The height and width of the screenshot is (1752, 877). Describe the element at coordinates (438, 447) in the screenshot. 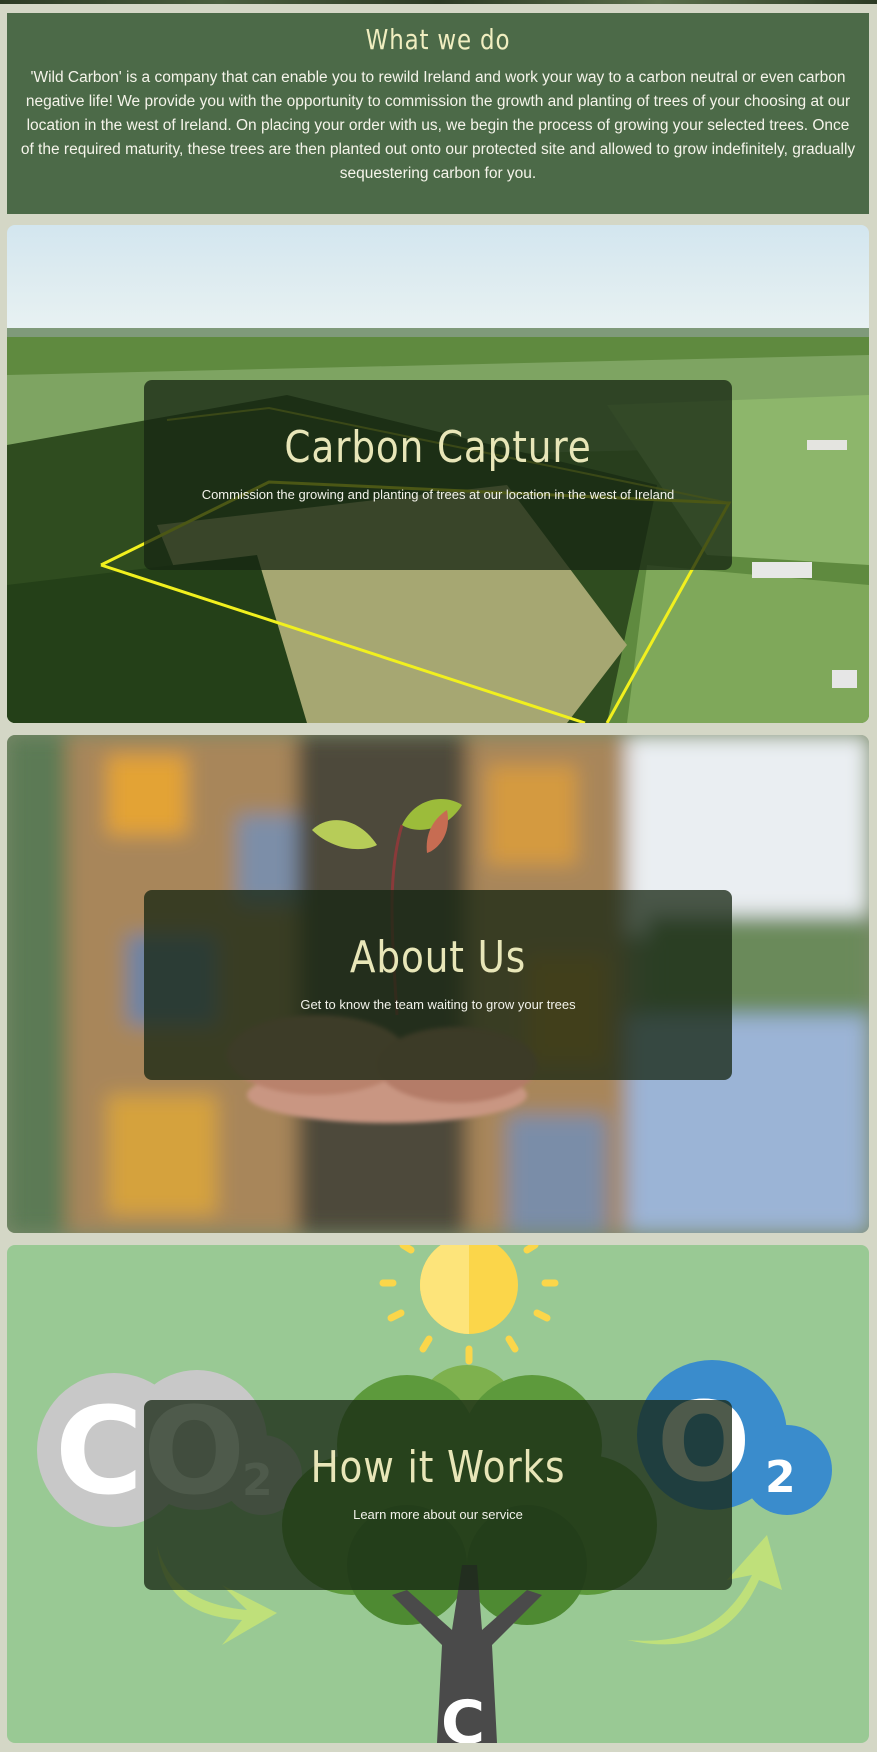

I see `carbon-capture-title: Carbon Capture` at that location.